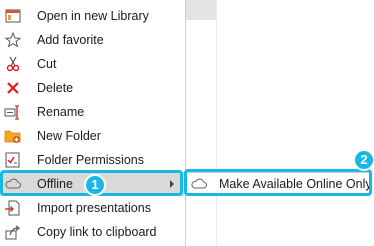 The height and width of the screenshot is (246, 374). What do you see at coordinates (363, 160) in the screenshot?
I see `step-2-badge: 2` at bounding box center [363, 160].